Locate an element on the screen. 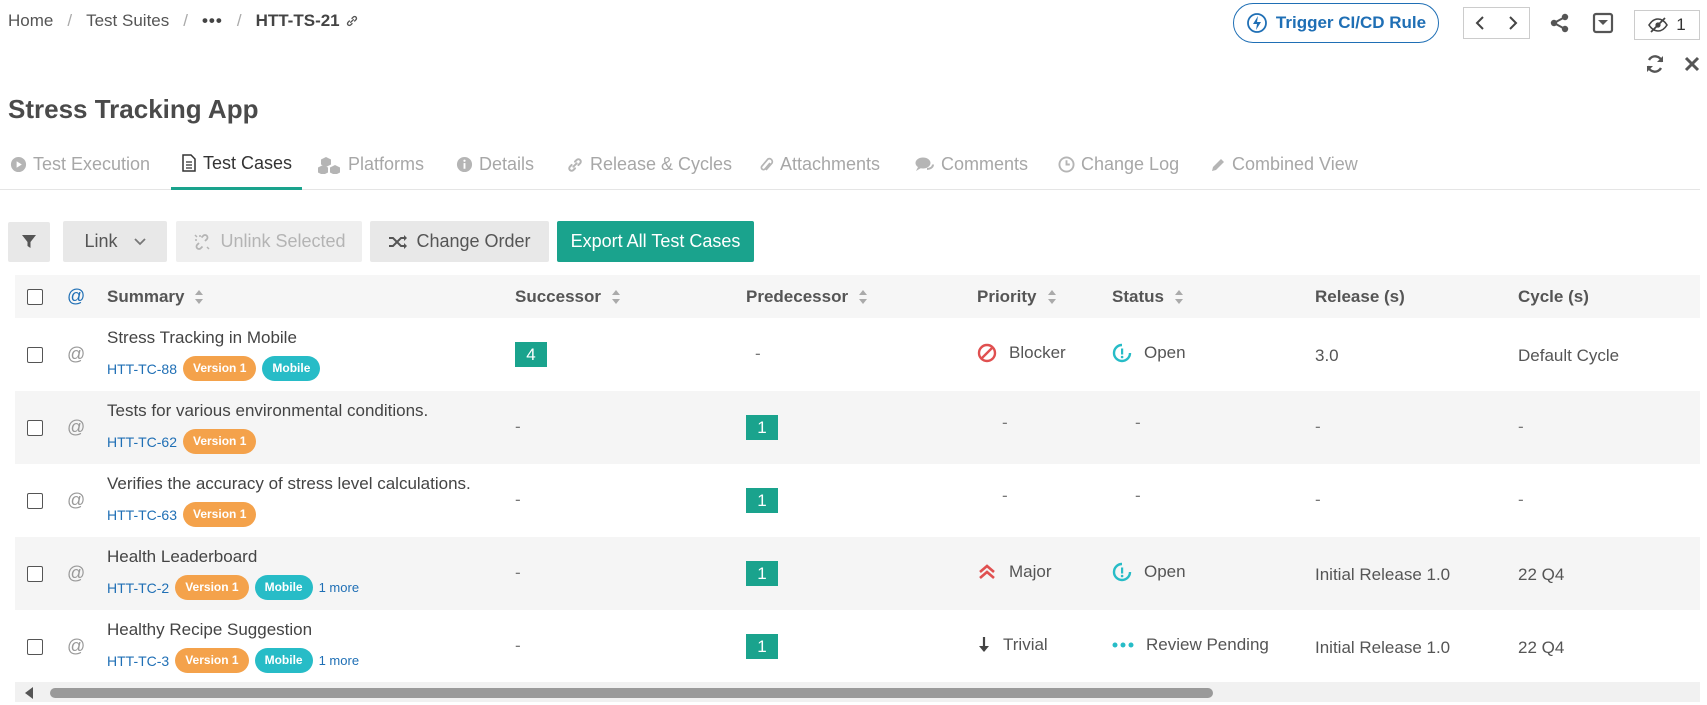 Image resolution: width=1707 pixels, height=705 pixels. header-successor-label: Successor is located at coordinates (558, 296).